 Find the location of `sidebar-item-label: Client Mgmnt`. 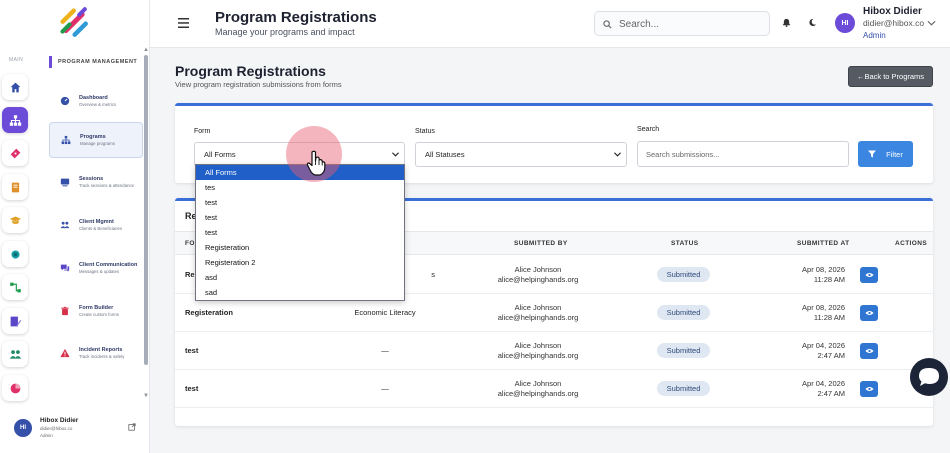

sidebar-item-label: Client Mgmnt is located at coordinates (96, 221).